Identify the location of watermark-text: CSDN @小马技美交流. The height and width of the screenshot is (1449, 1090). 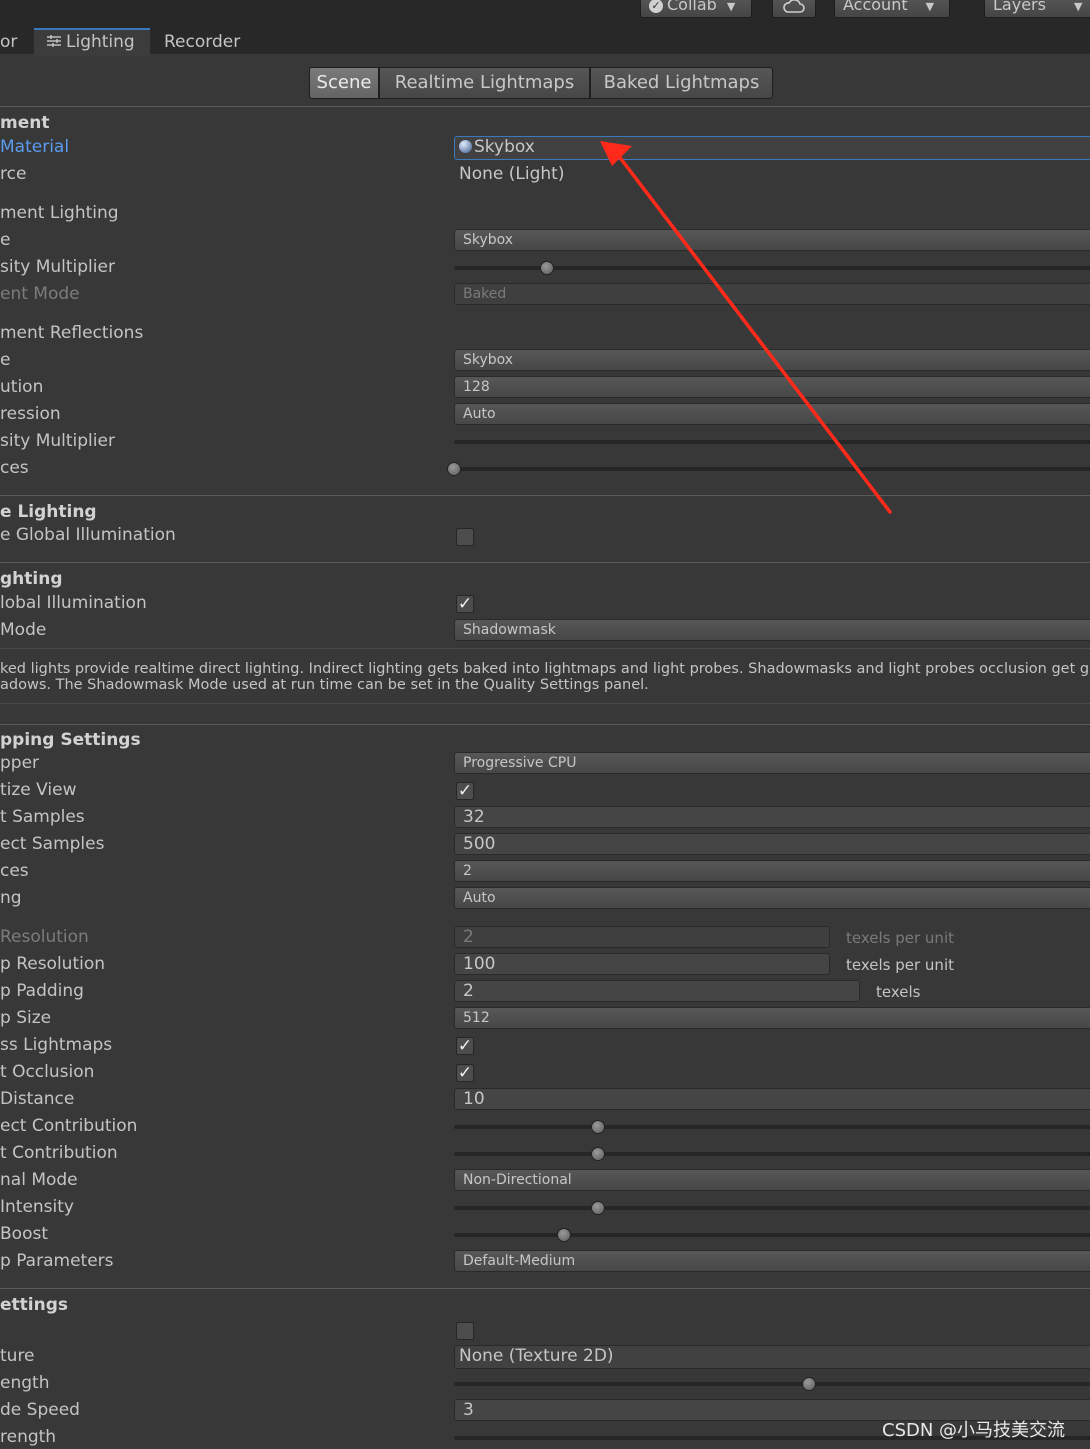
(974, 1430).